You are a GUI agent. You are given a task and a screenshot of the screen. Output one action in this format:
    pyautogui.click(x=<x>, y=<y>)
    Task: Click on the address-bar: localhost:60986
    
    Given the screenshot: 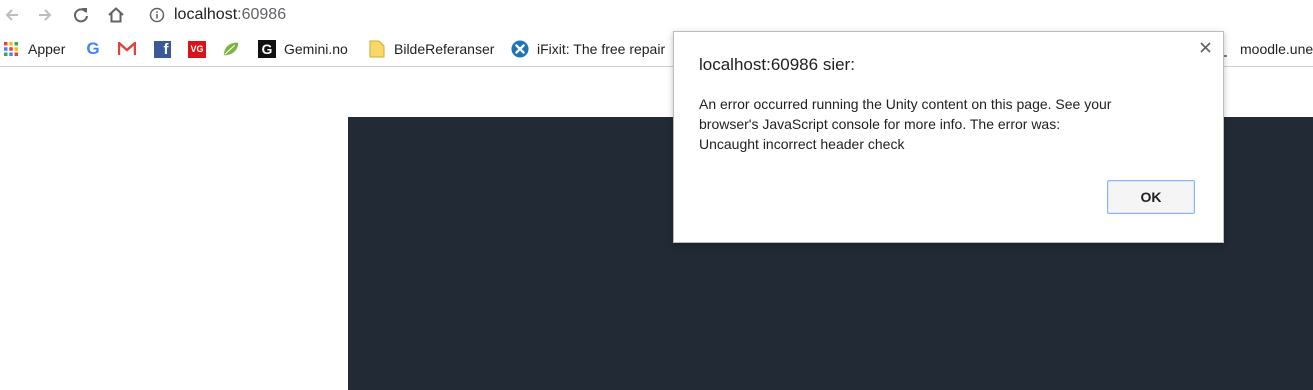 What is the action you would take?
    pyautogui.click(x=726, y=15)
    